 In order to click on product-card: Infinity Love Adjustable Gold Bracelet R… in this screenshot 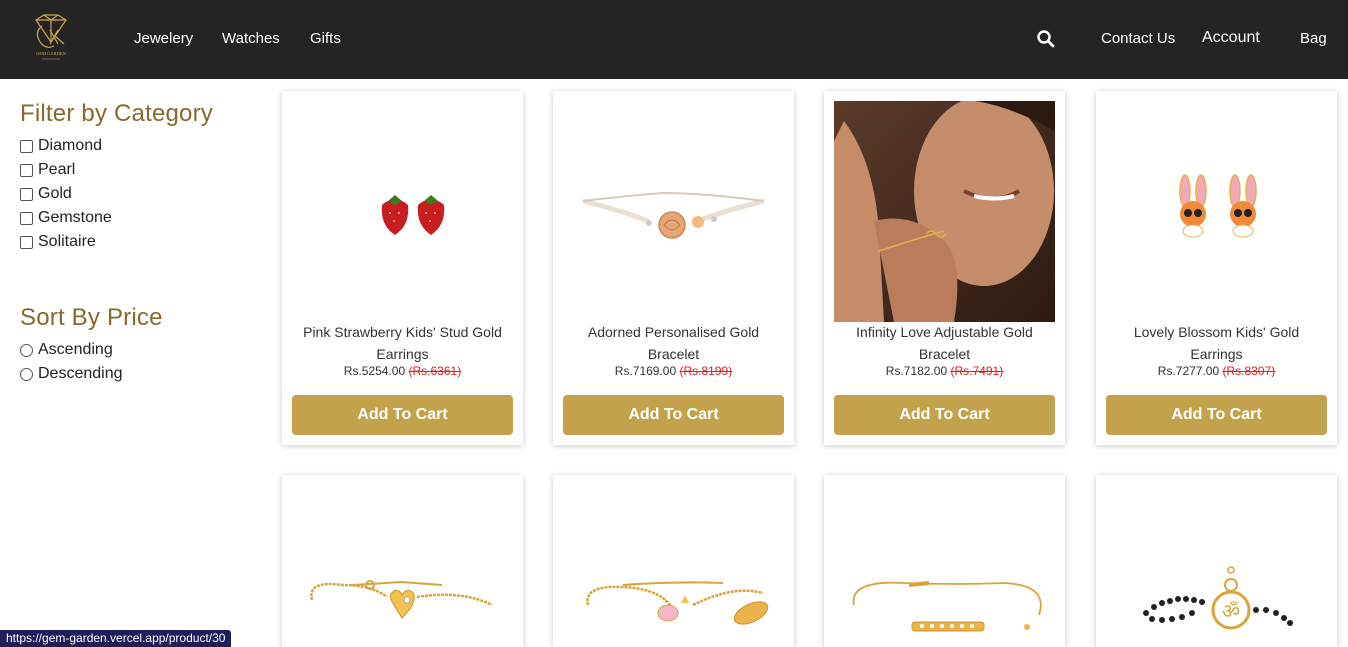, I will do `click(944, 268)`.